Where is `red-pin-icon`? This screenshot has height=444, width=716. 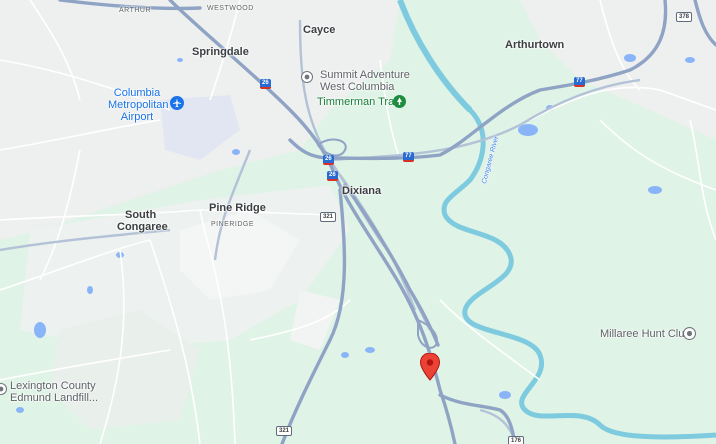
red-pin-icon is located at coordinates (430, 367).